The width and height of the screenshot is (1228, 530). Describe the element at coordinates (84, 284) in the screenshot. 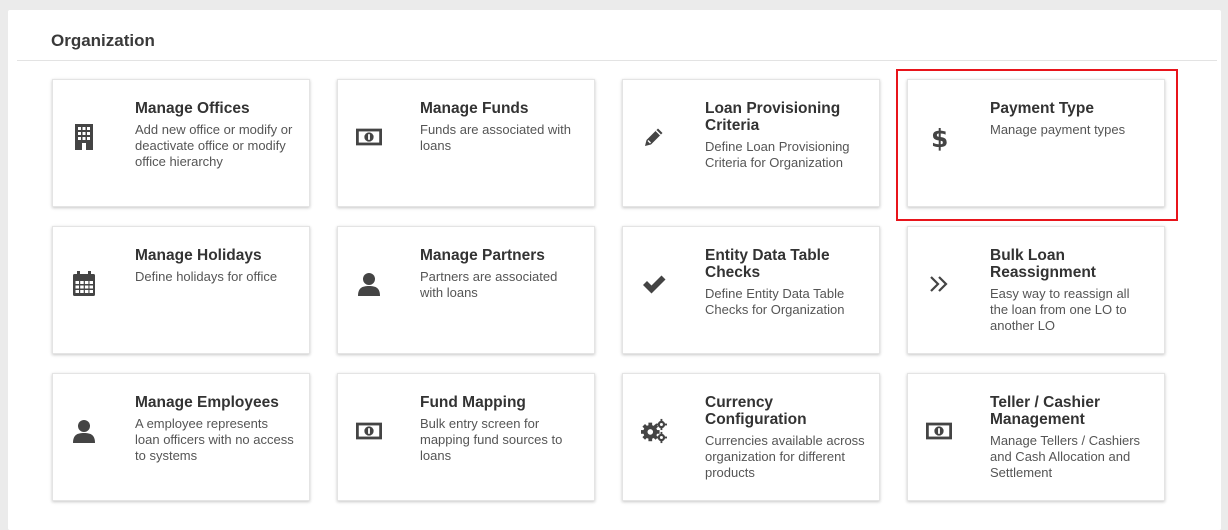

I see `calendar-icon` at that location.